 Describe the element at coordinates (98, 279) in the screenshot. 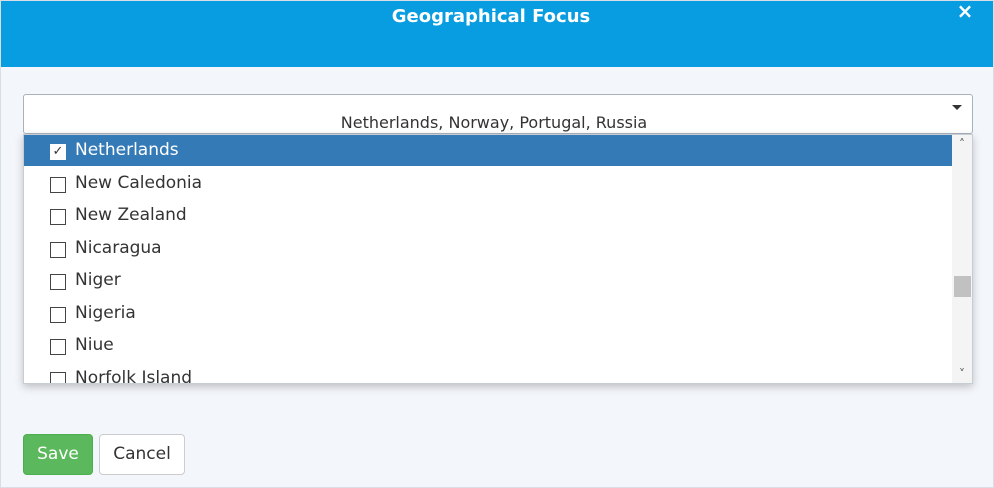

I see `option-label: Niger` at that location.